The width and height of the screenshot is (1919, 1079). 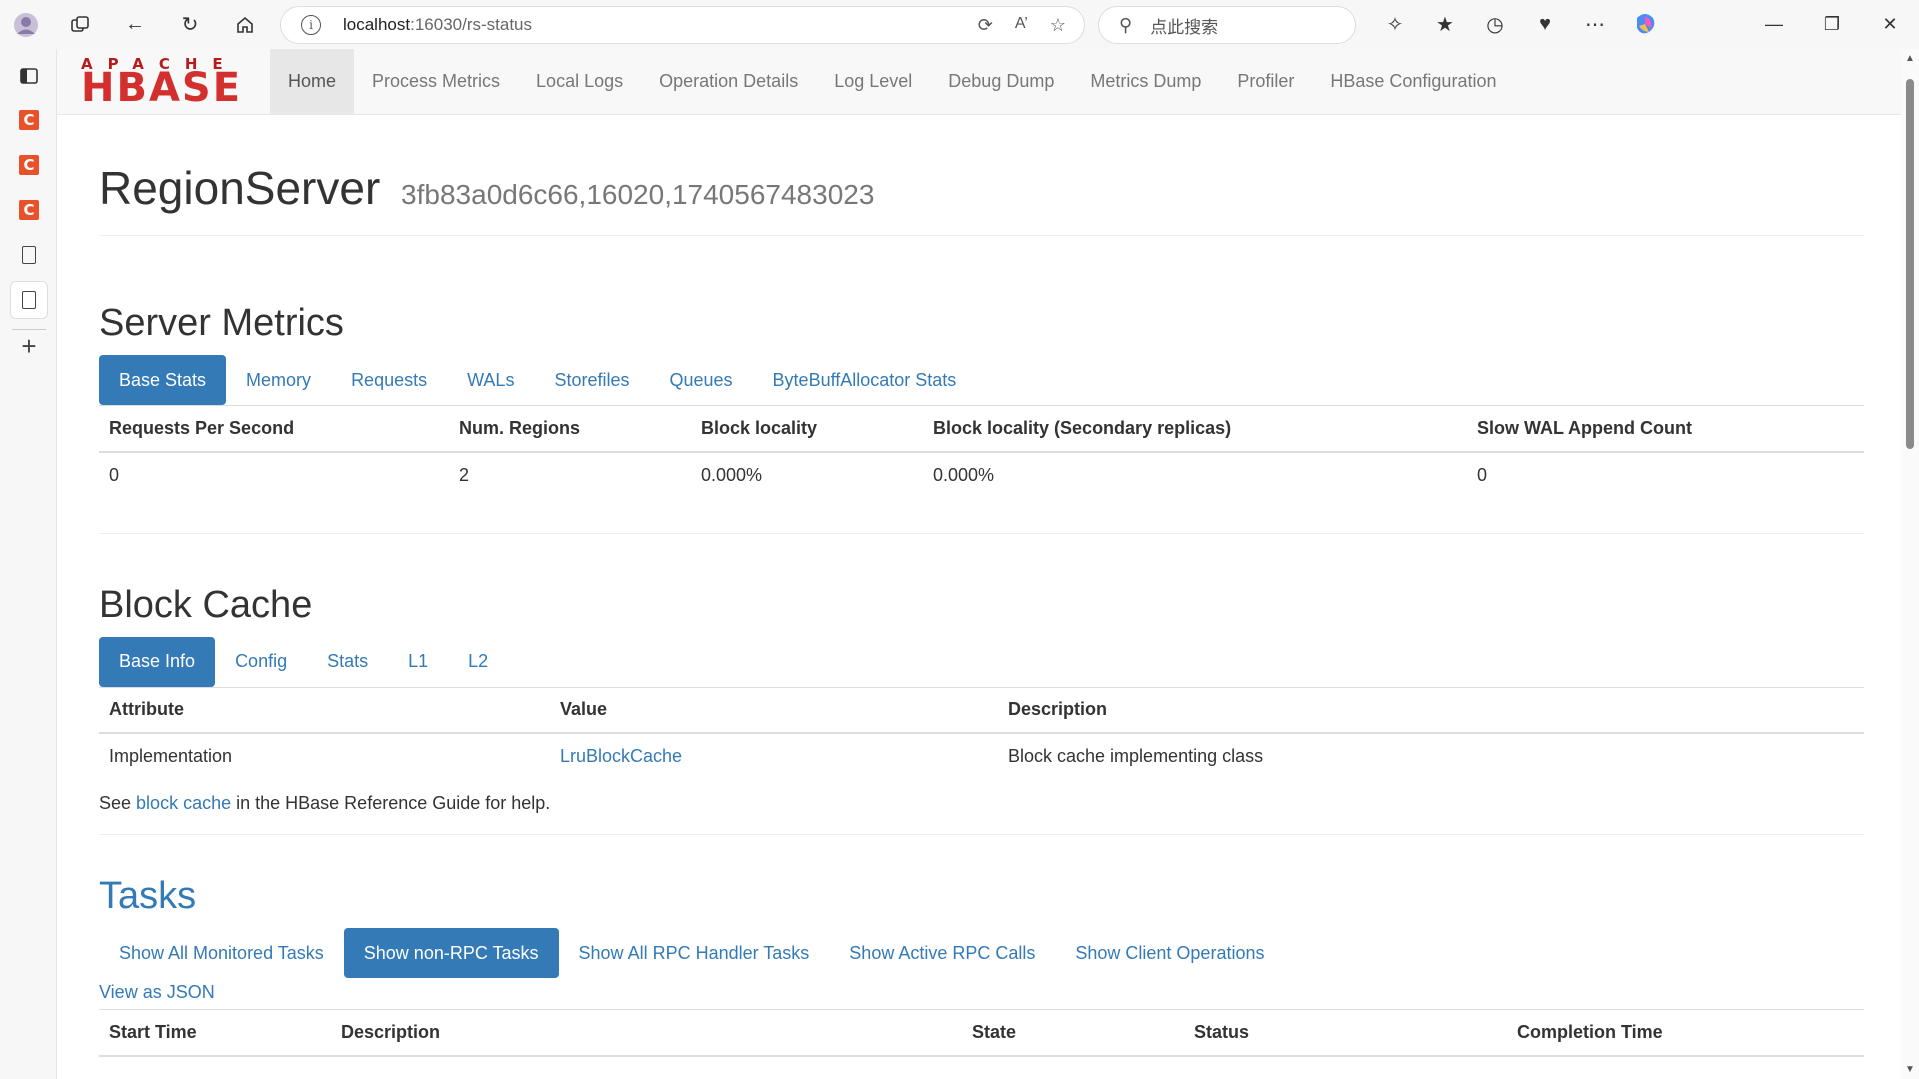 What do you see at coordinates (579, 81) in the screenshot?
I see `nav-local-logs: Local Logs` at bounding box center [579, 81].